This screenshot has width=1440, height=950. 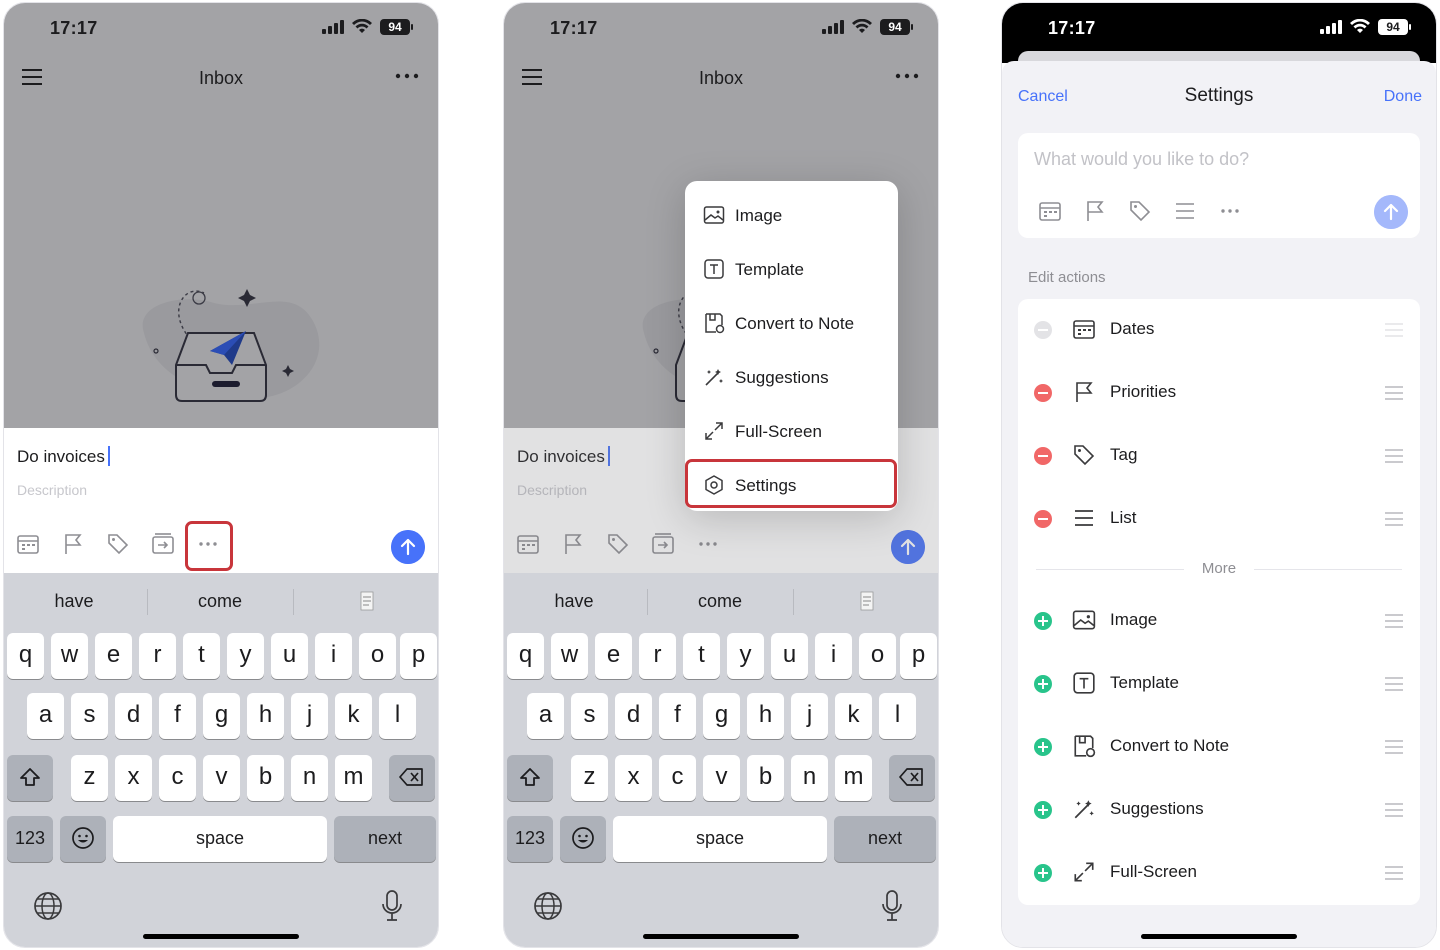 I want to click on description-input: Description, so click(x=52, y=490).